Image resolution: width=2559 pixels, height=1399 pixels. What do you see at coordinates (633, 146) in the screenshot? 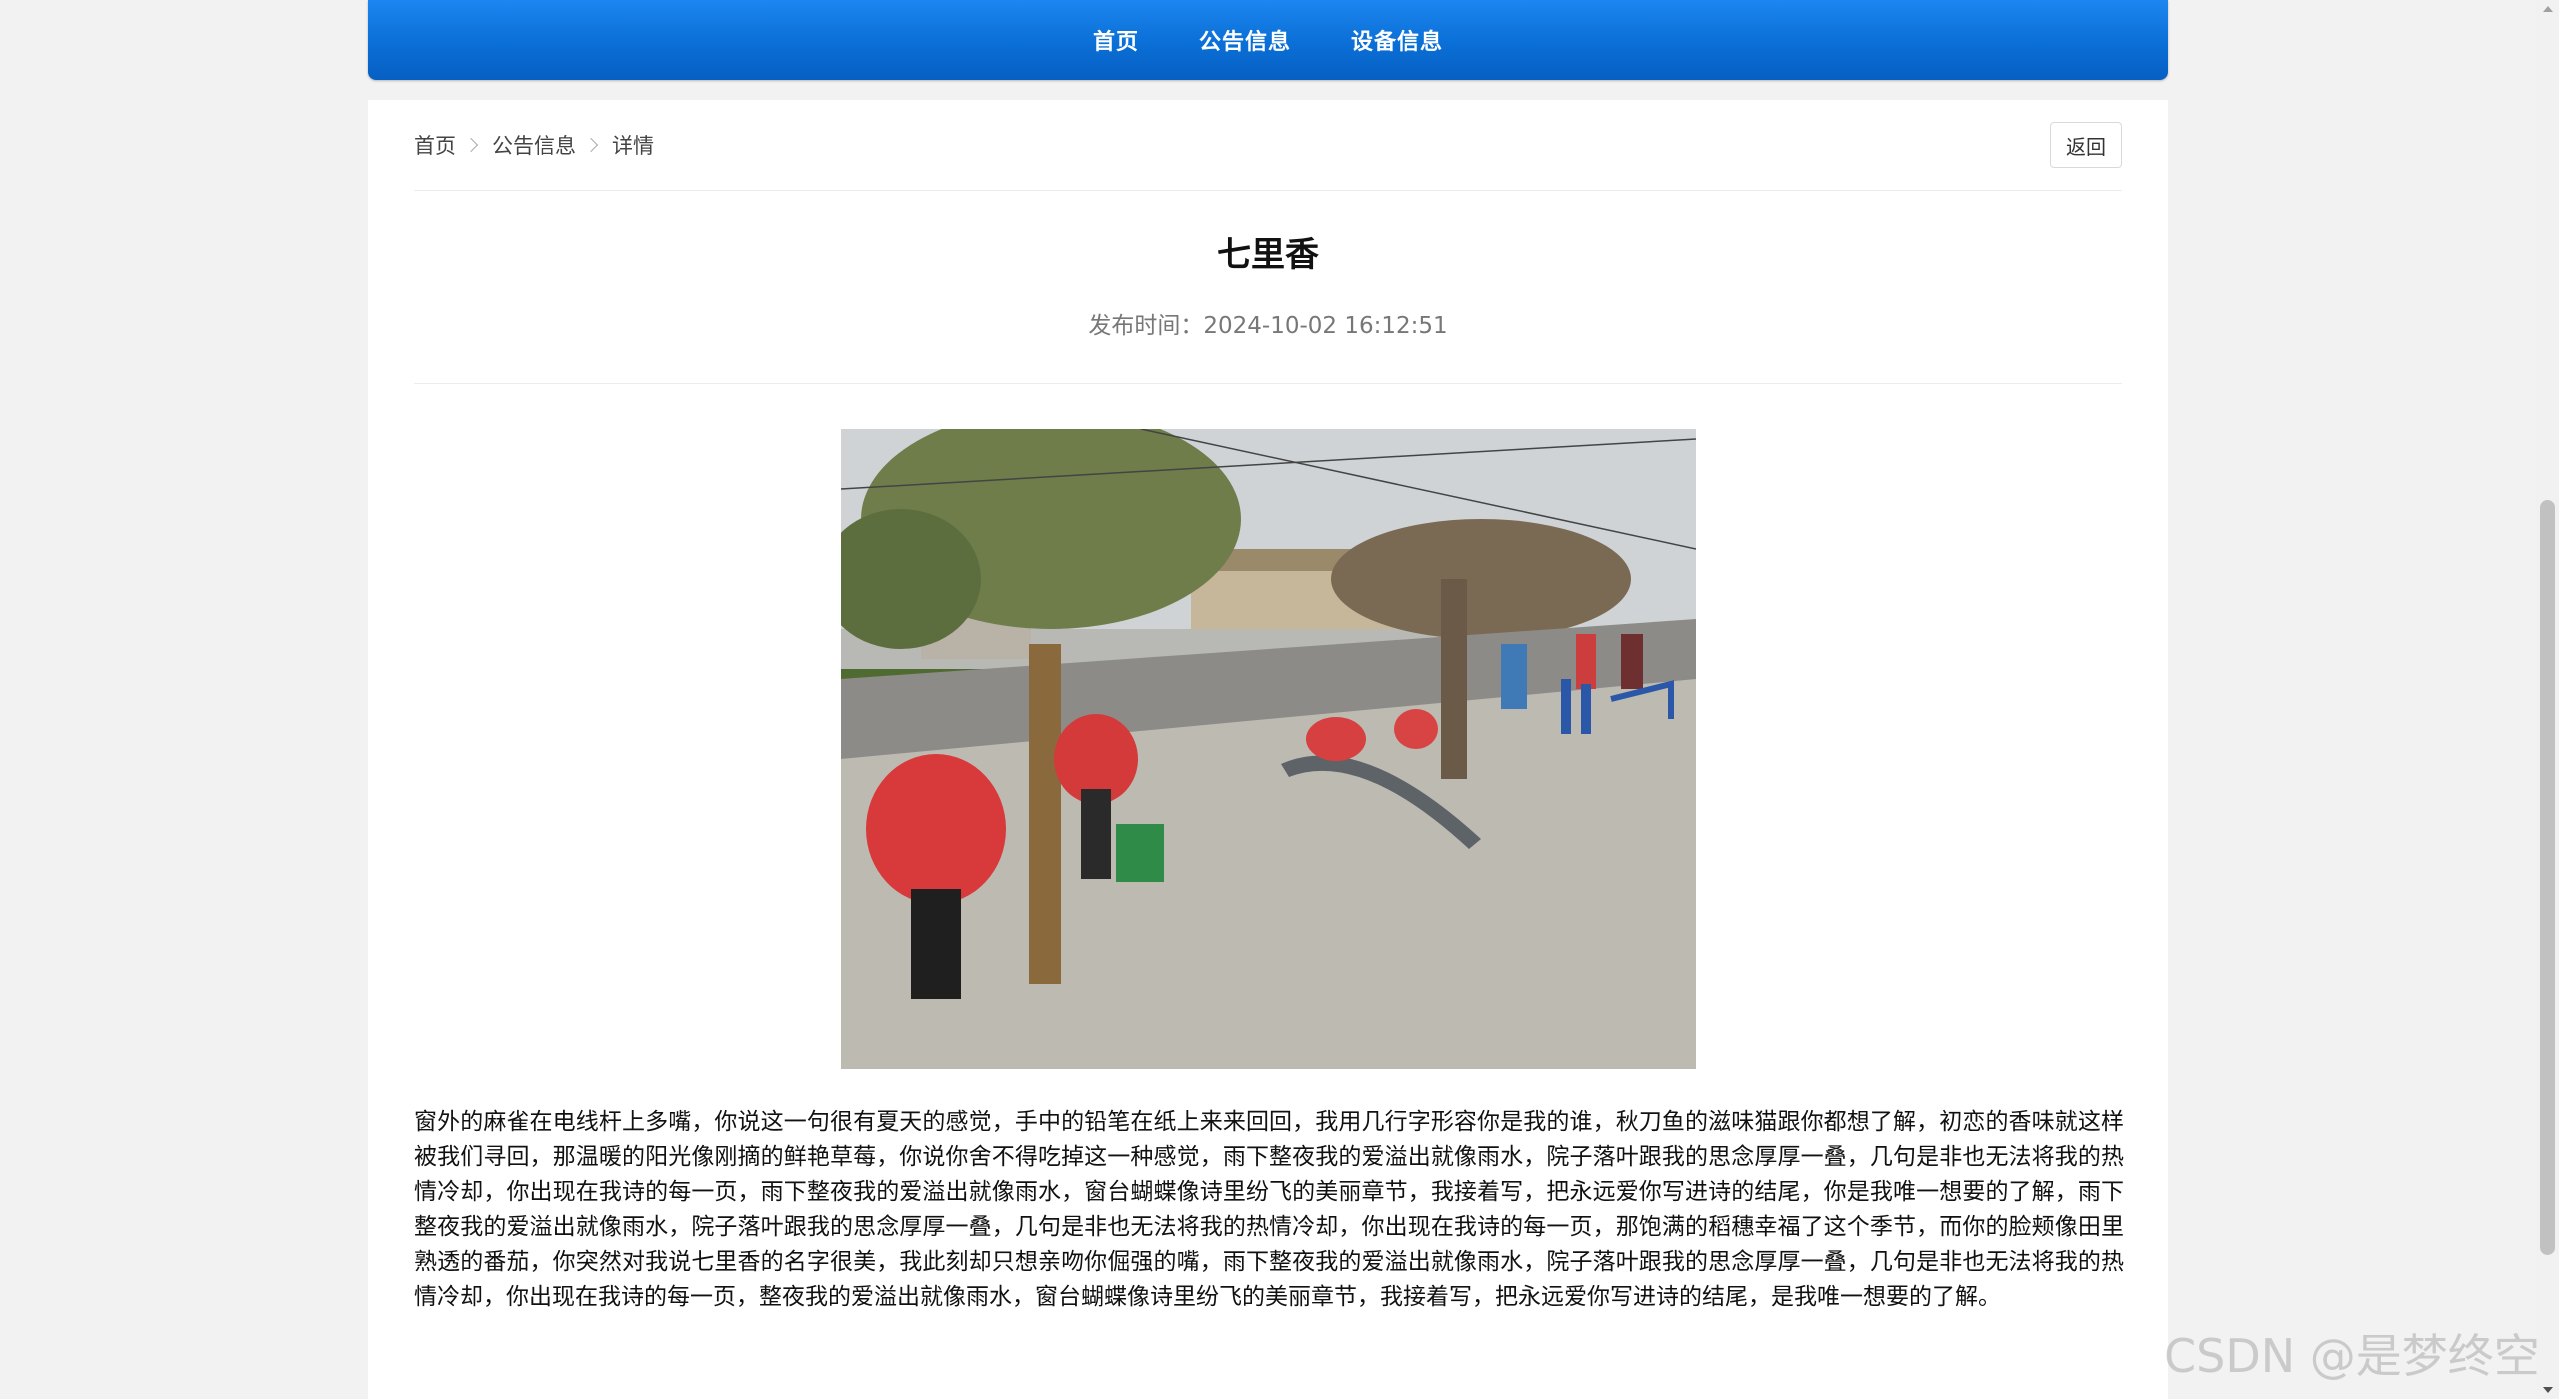
I see `breadcrumb-current: 详情` at bounding box center [633, 146].